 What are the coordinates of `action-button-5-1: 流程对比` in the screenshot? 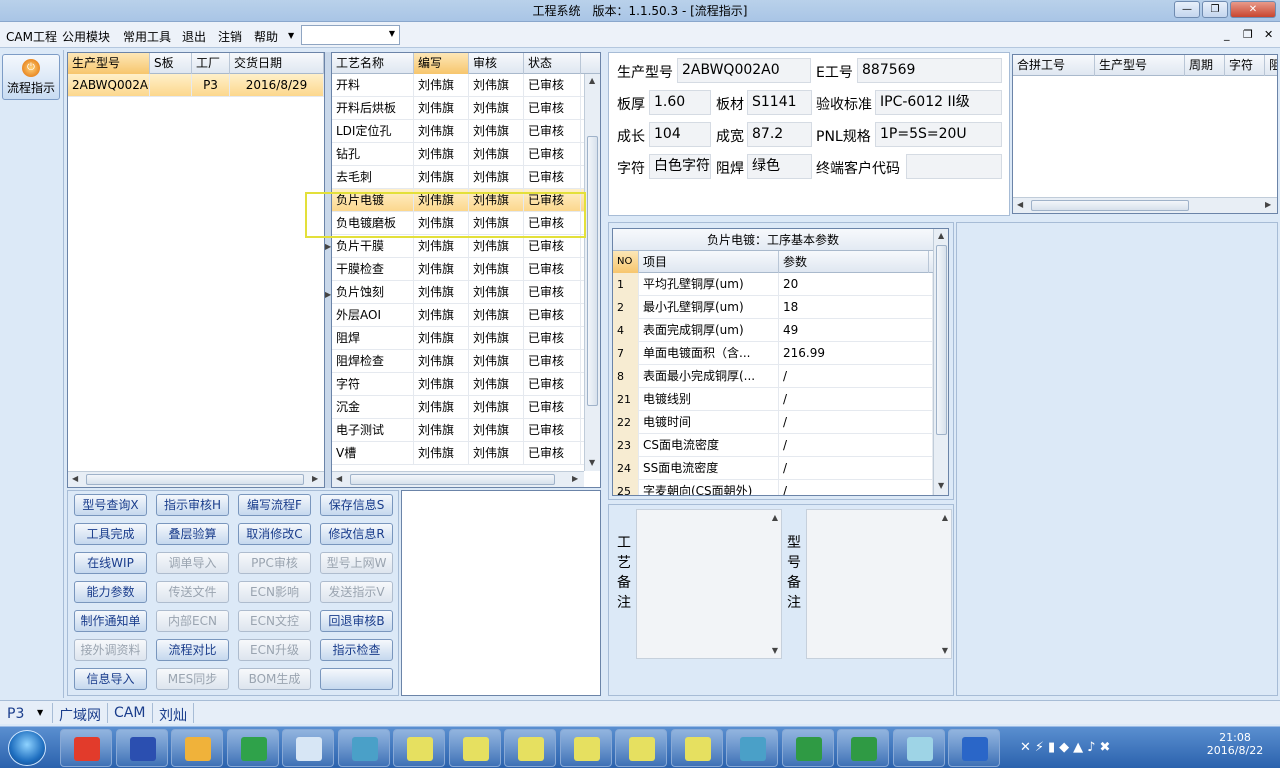 It's located at (192, 650).